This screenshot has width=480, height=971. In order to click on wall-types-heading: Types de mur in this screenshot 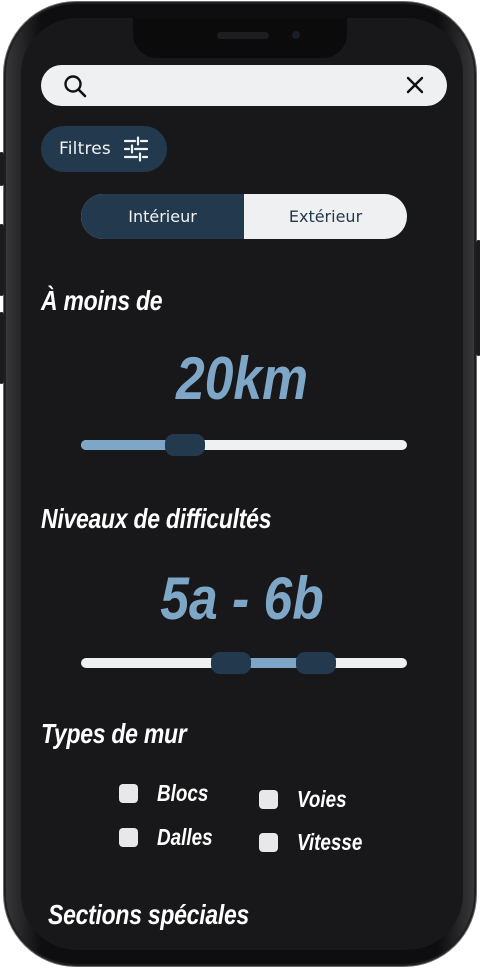, I will do `click(114, 733)`.